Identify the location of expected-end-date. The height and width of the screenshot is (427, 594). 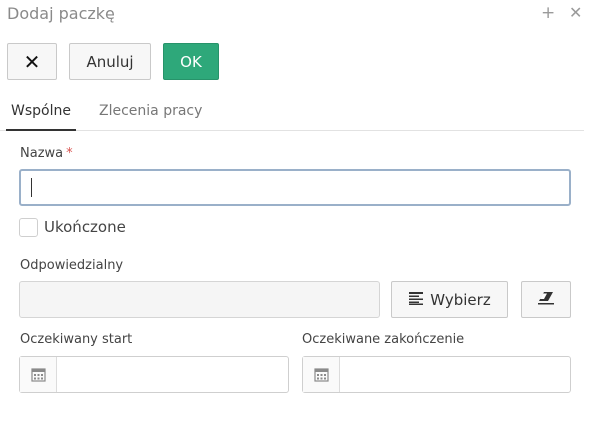
(436, 374).